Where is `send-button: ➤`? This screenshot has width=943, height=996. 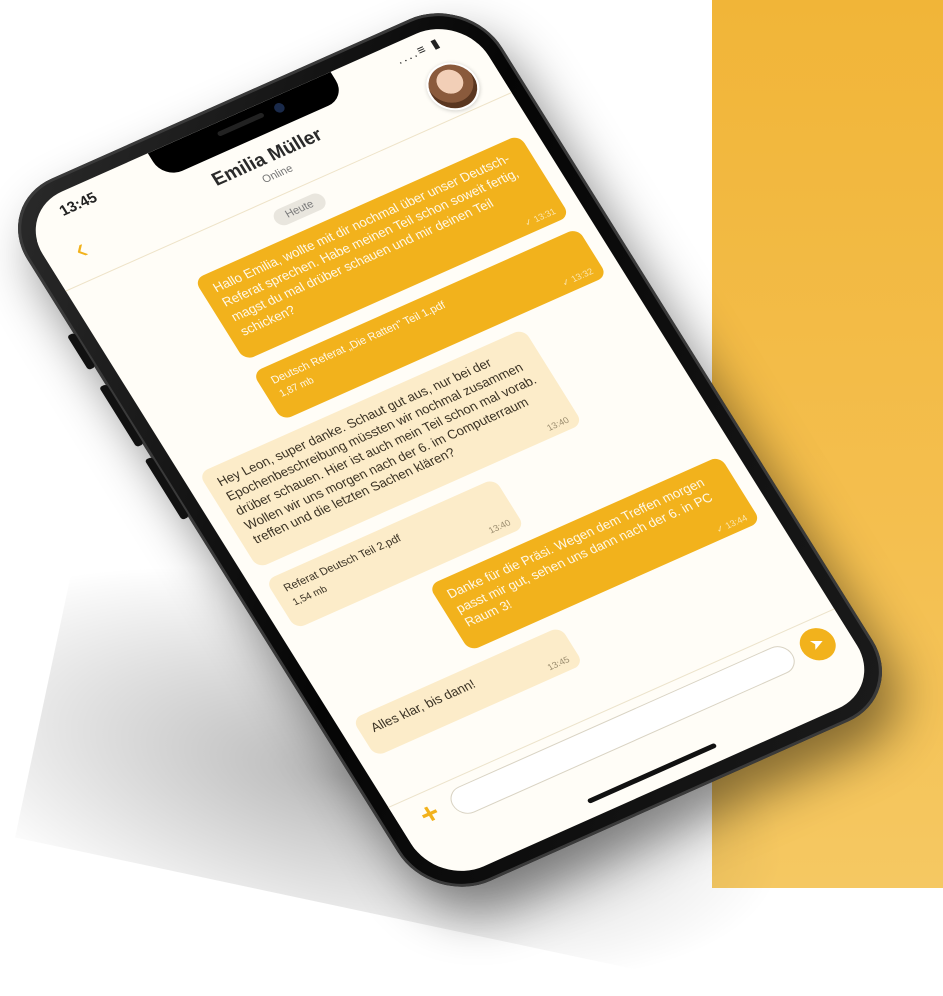 send-button: ➤ is located at coordinates (818, 644).